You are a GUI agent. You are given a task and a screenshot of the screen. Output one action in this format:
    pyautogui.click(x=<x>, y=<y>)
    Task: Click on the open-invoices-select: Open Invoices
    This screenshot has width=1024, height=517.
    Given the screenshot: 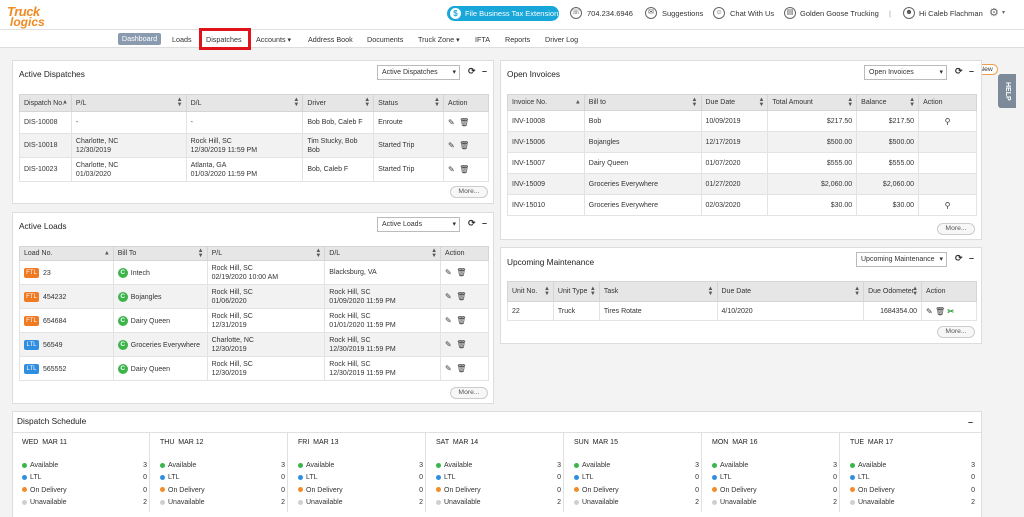 What is the action you would take?
    pyautogui.click(x=905, y=72)
    